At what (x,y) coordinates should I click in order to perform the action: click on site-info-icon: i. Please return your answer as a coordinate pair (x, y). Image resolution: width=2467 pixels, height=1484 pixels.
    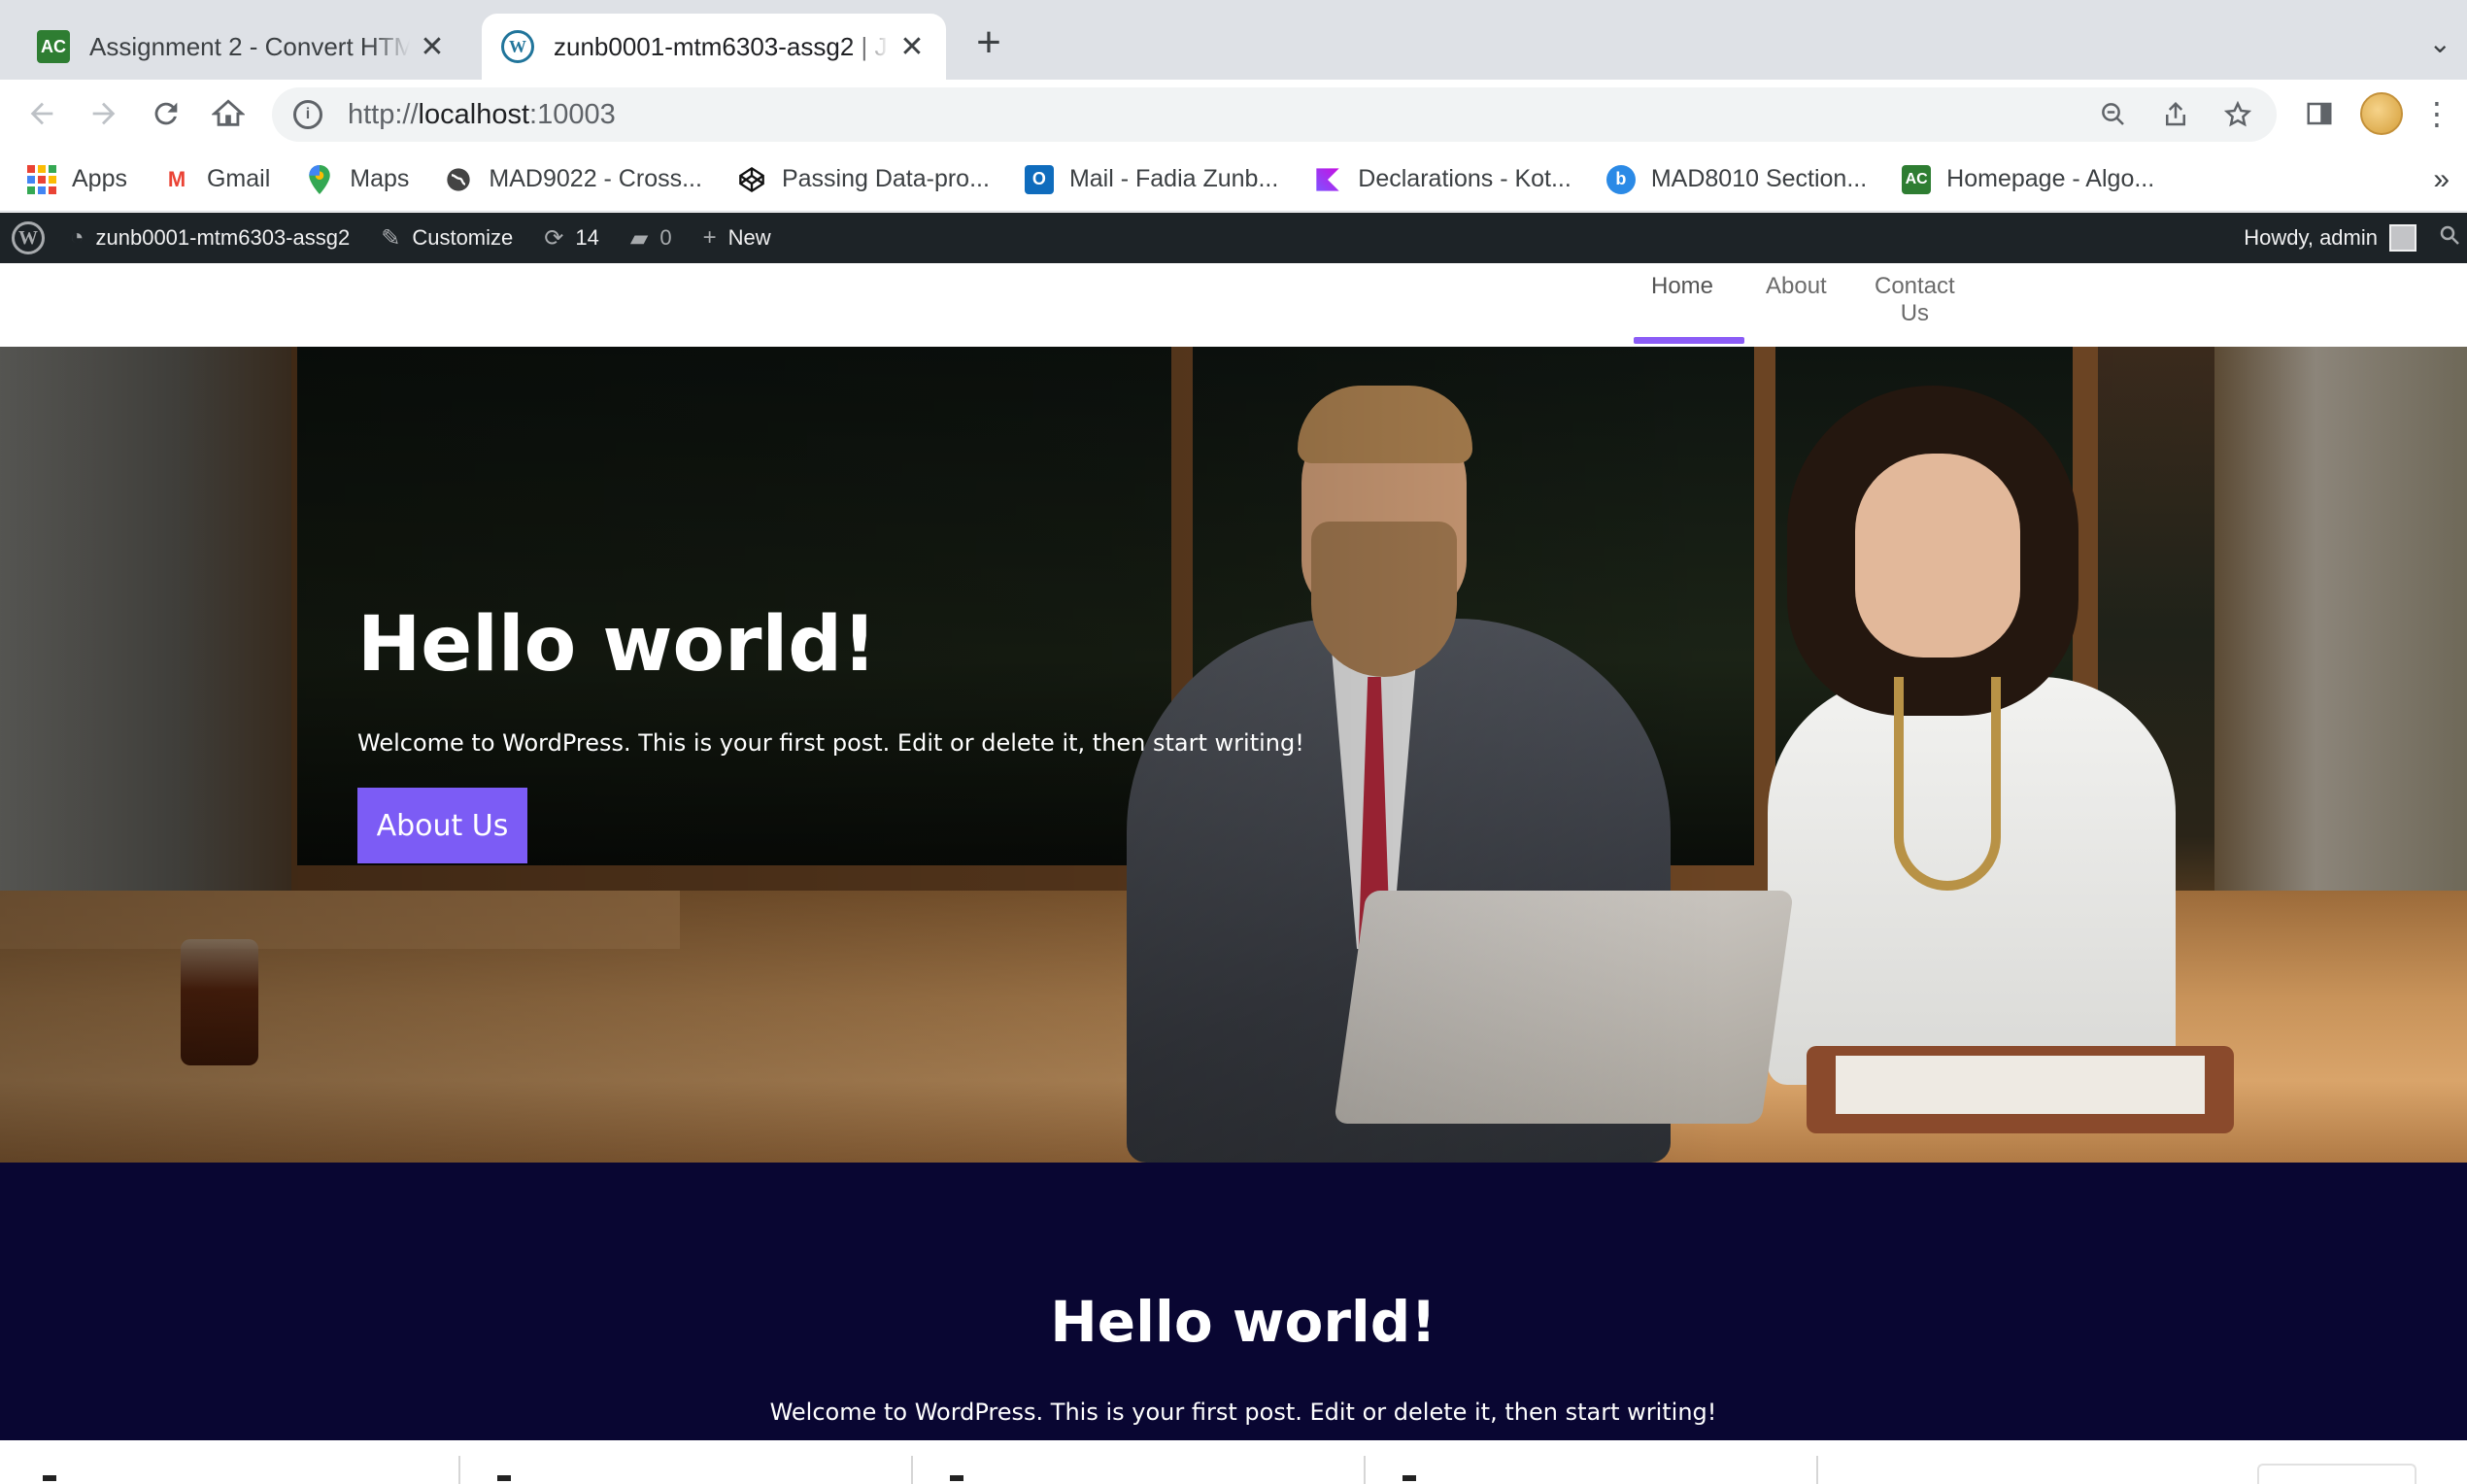
    Looking at the image, I should click on (307, 114).